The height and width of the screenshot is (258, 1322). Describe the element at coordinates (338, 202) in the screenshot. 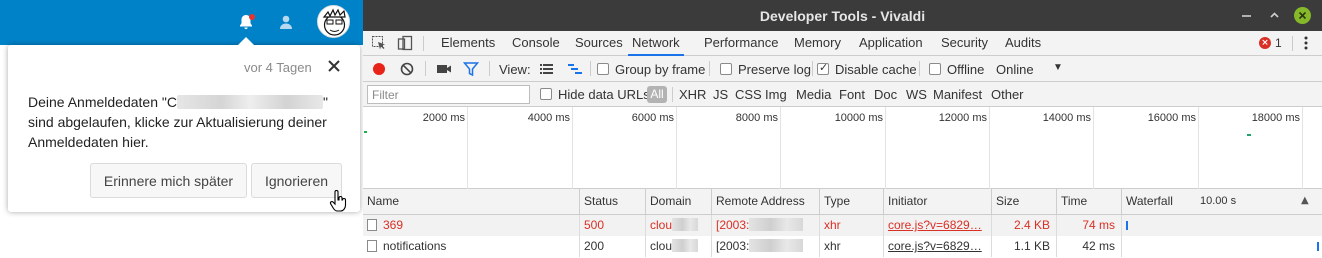

I see `hand-cursor-icon` at that location.